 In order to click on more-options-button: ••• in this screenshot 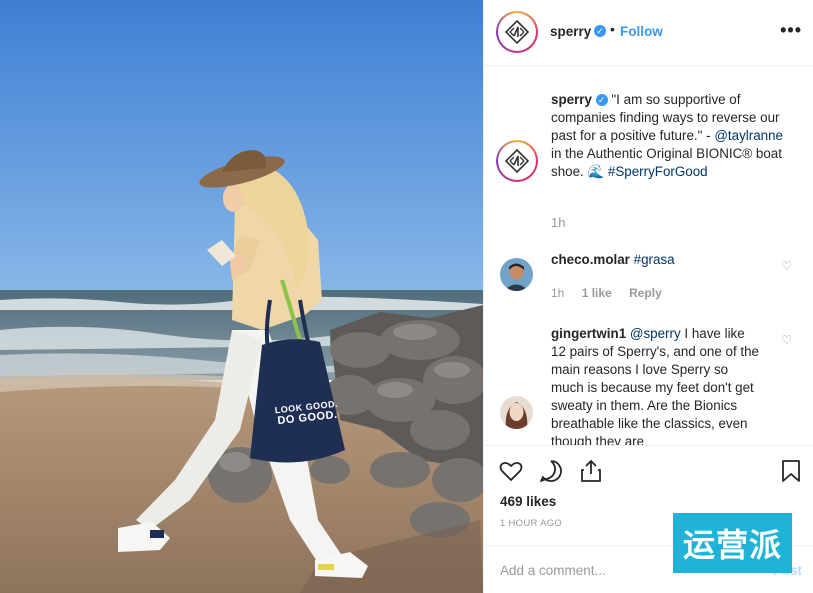, I will do `click(791, 30)`.